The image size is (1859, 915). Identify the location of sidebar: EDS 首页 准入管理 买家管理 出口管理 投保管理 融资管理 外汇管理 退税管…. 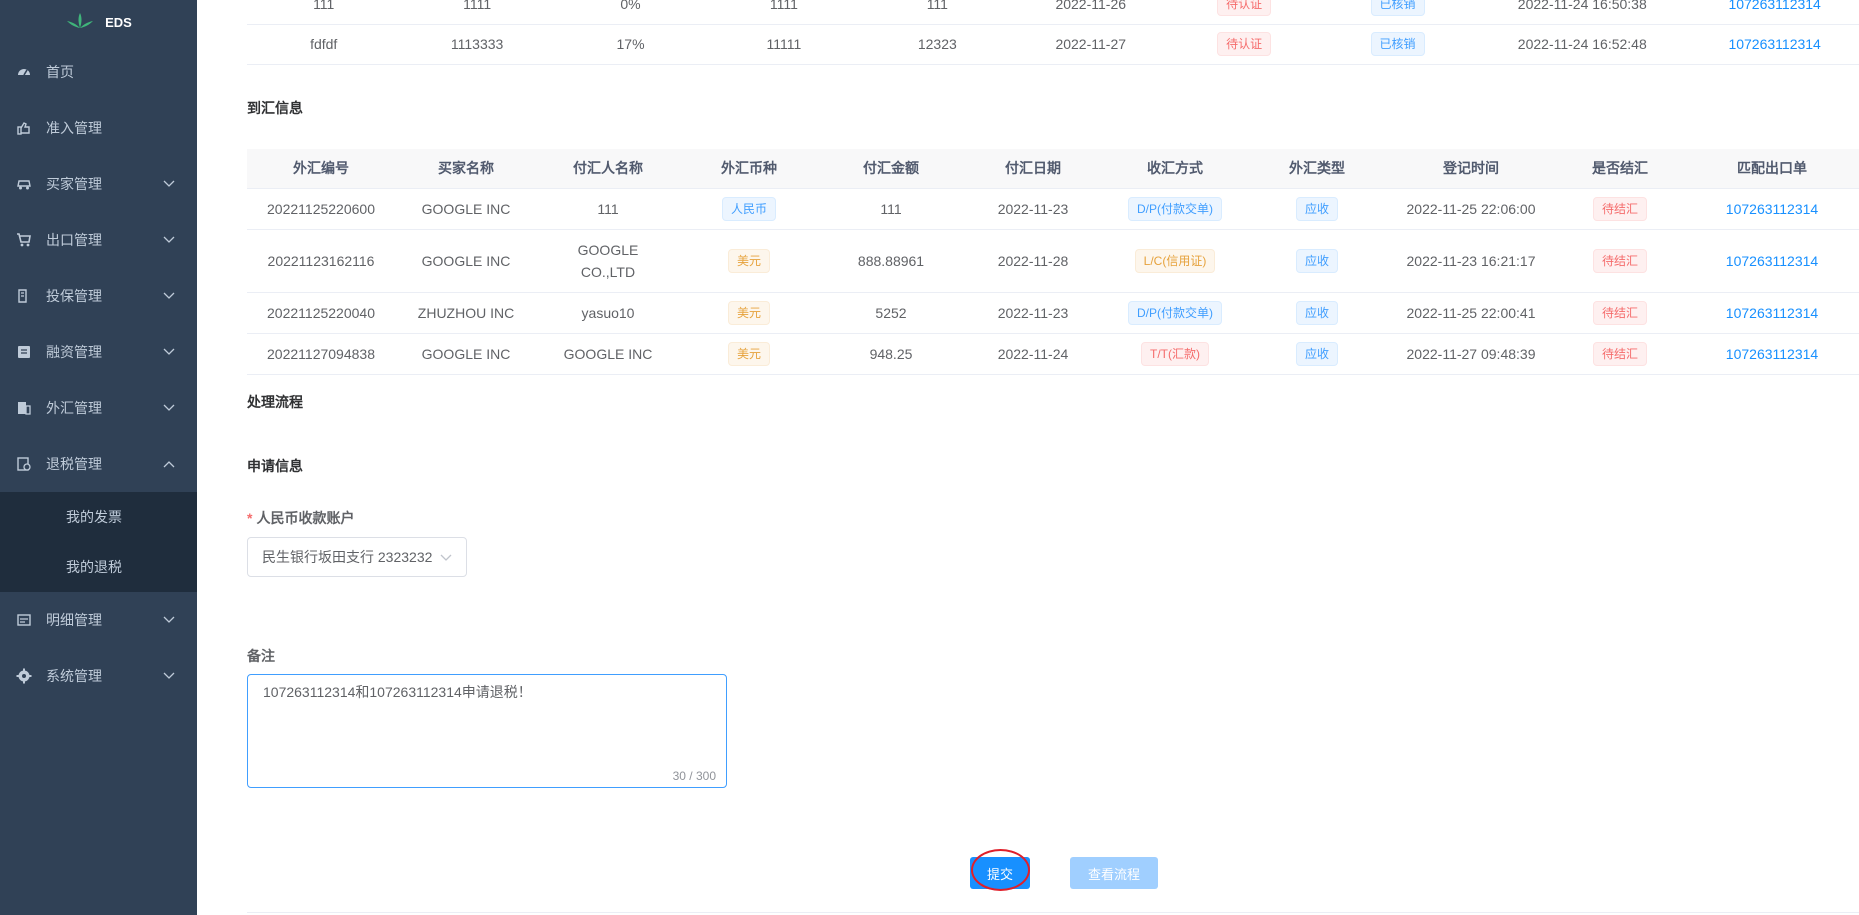
(98, 457).